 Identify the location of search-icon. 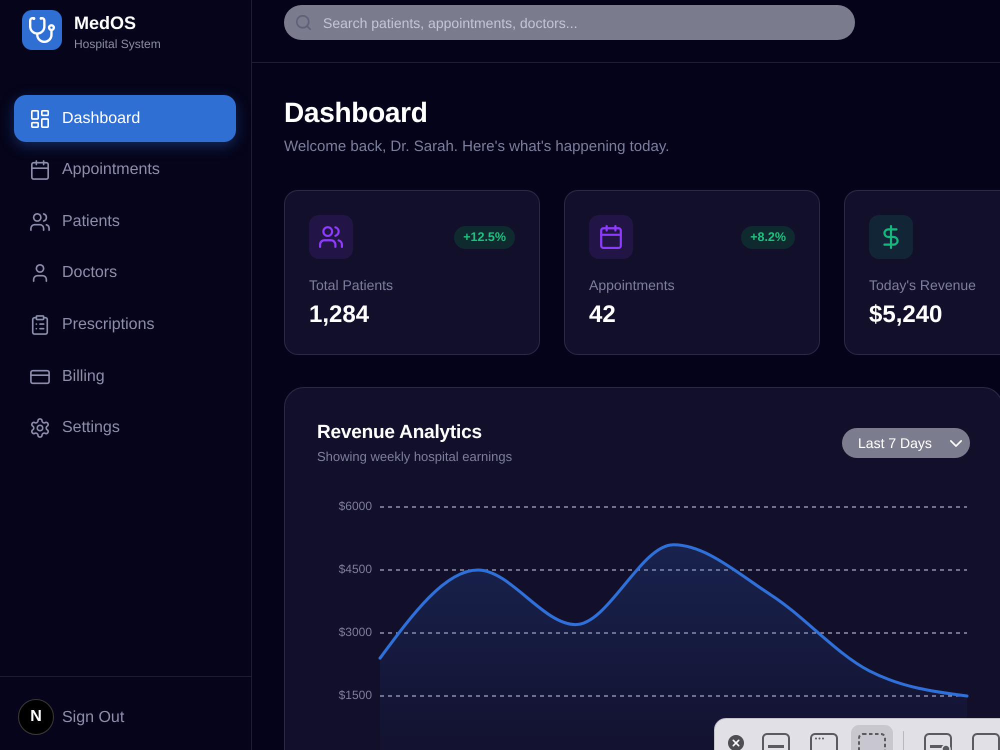
(303, 22).